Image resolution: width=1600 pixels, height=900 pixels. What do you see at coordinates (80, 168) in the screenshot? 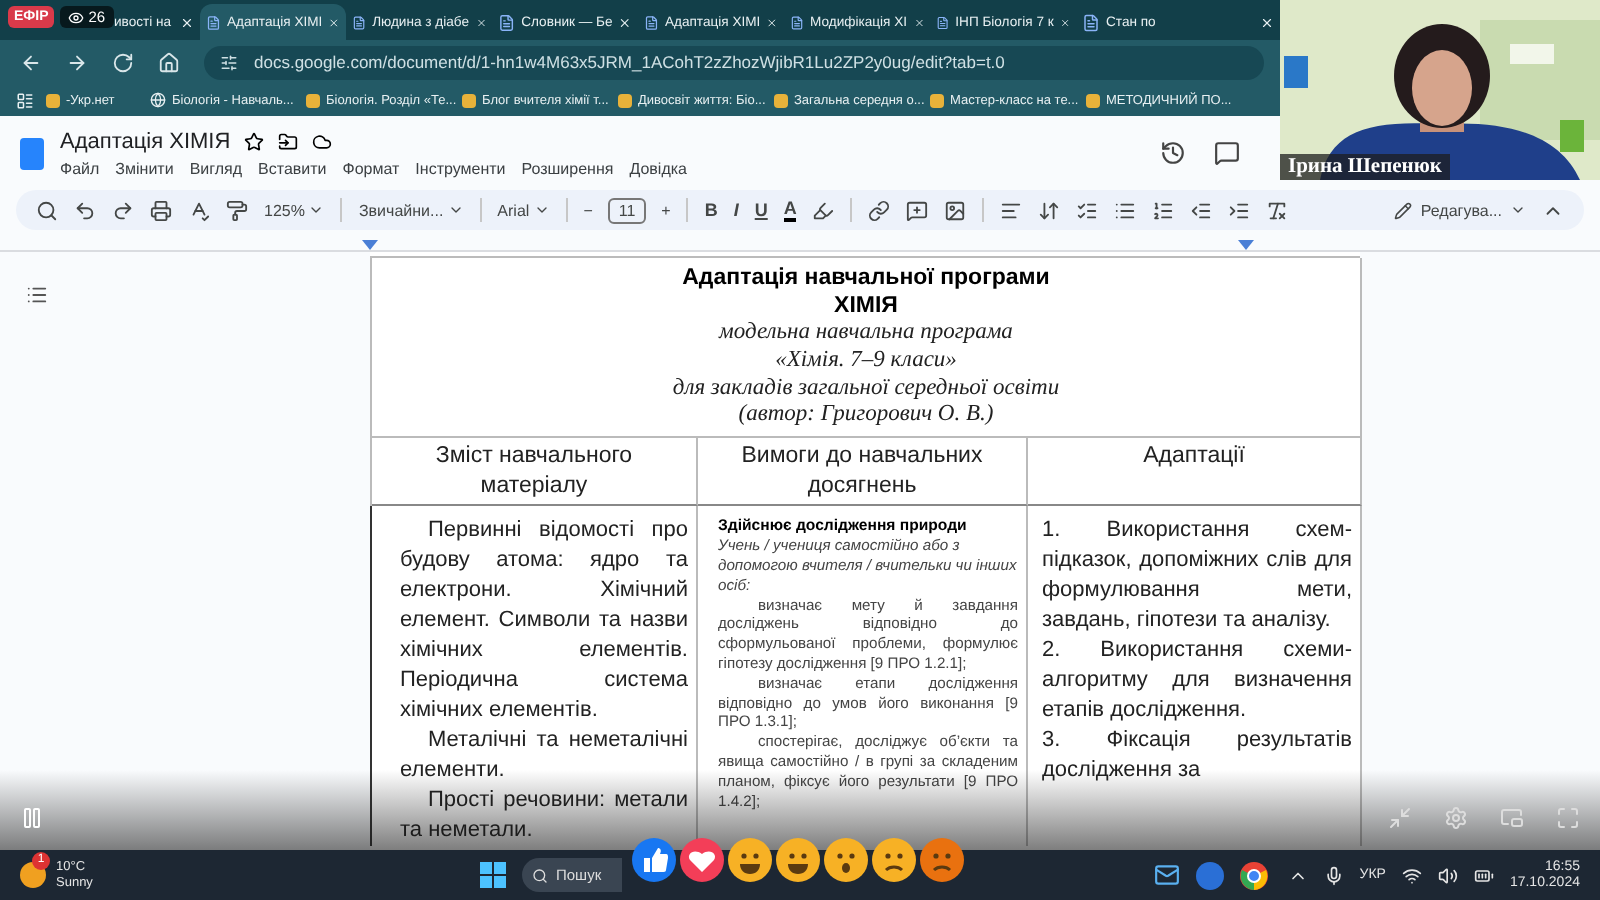
I see `menu-item: Файл` at bounding box center [80, 168].